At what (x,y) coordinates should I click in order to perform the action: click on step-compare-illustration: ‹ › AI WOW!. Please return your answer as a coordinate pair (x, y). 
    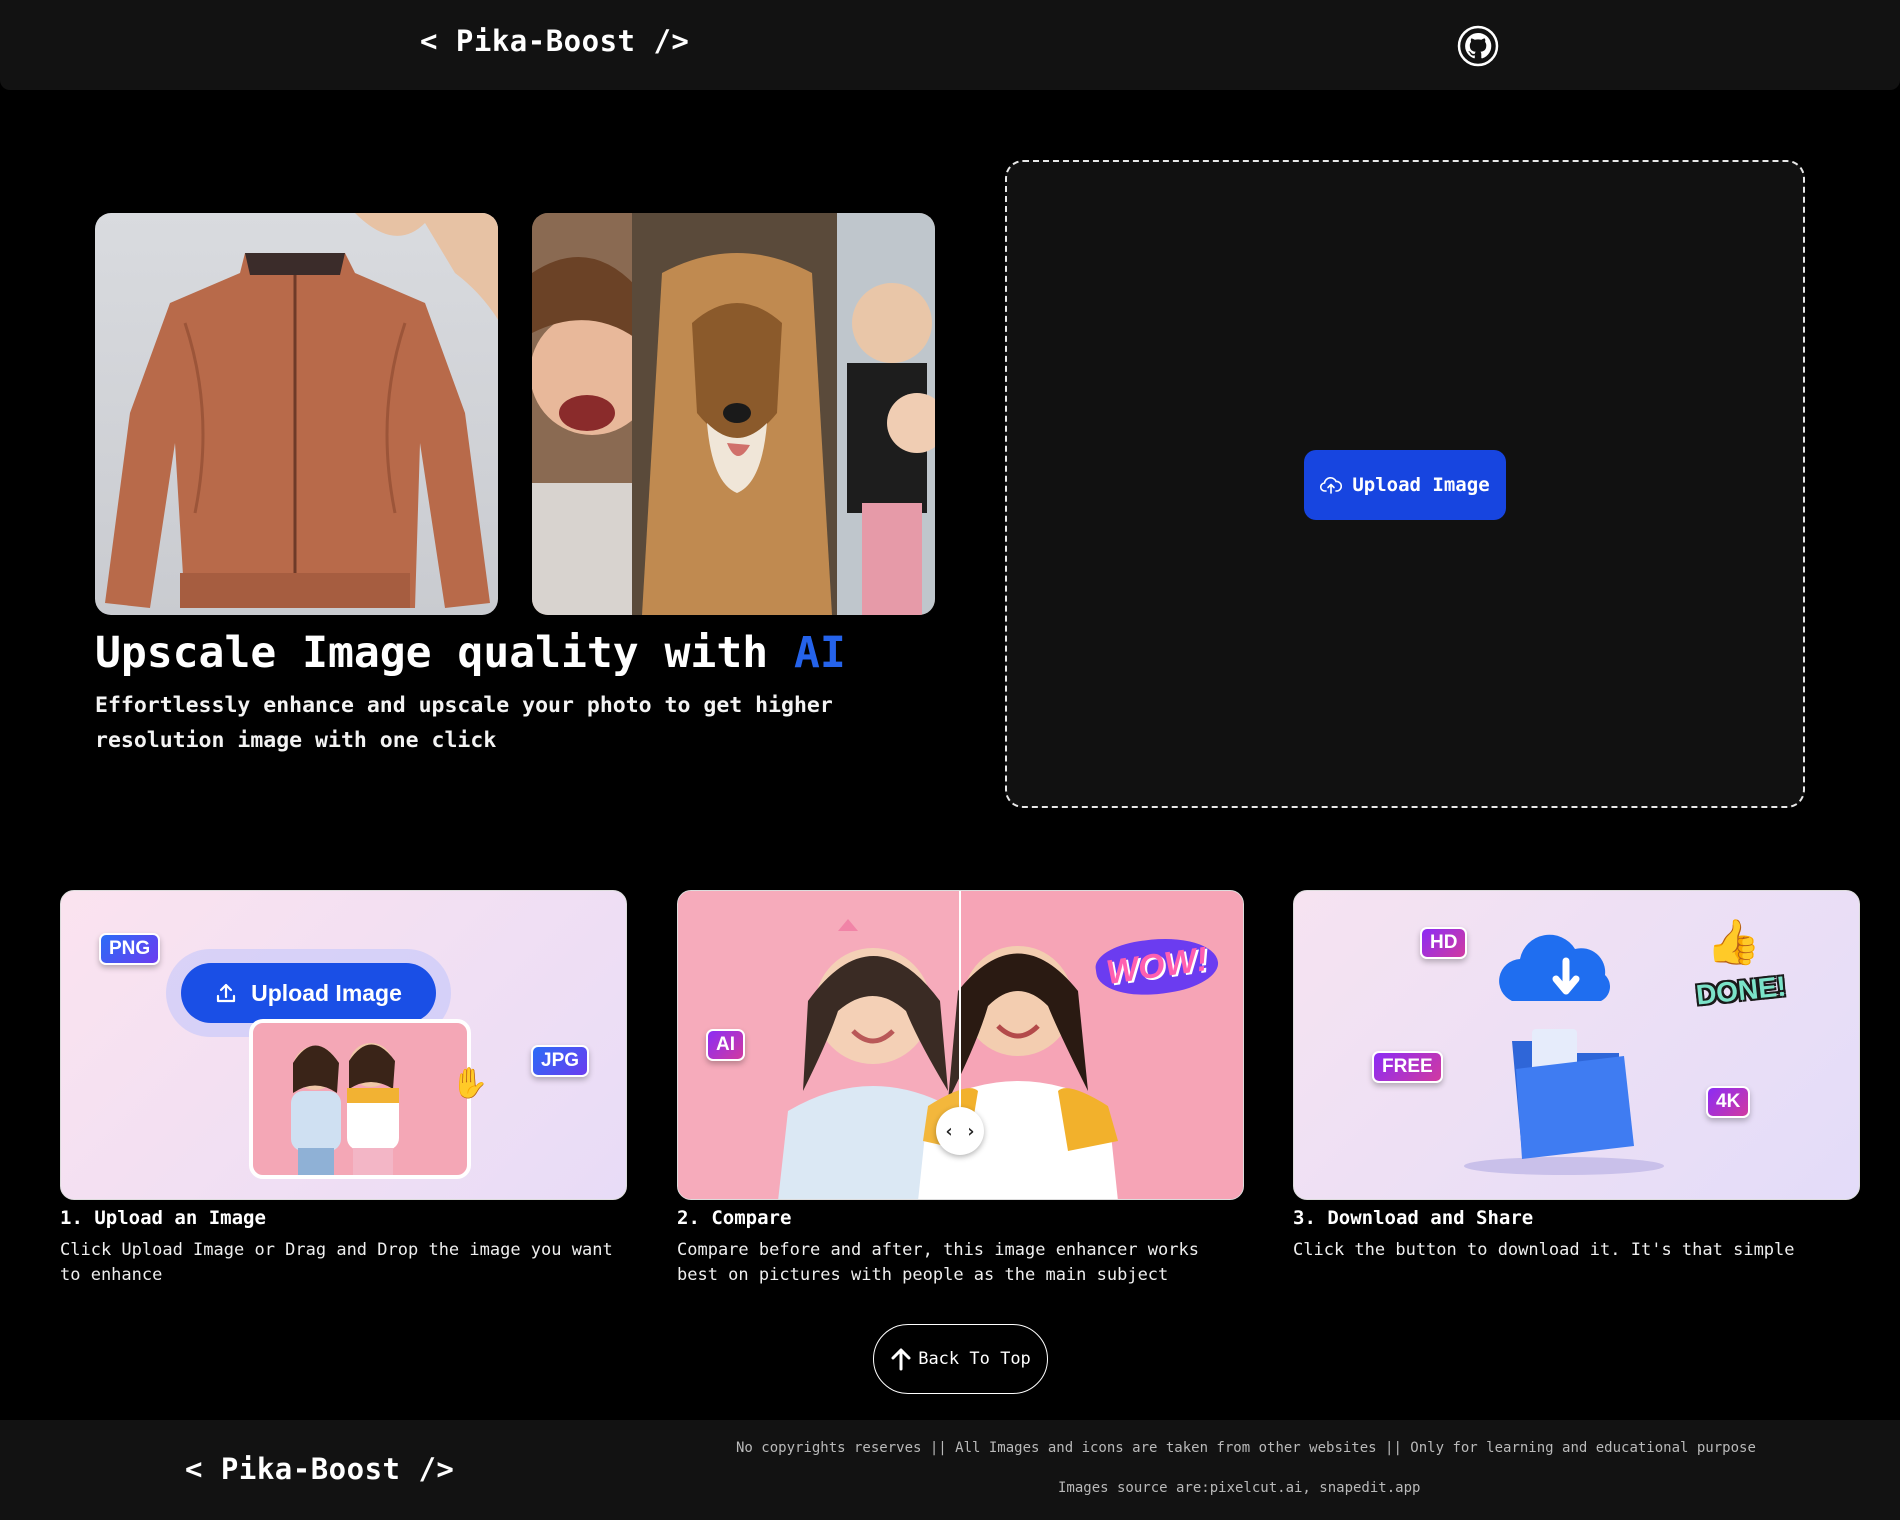
    Looking at the image, I should click on (960, 1045).